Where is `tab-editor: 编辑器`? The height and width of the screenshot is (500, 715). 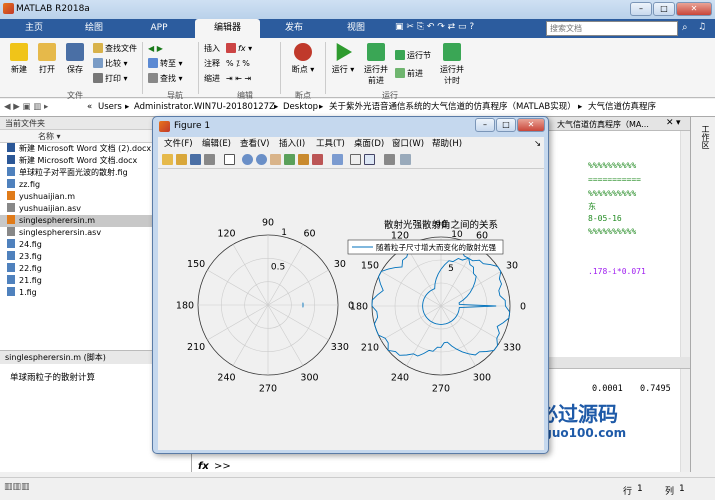
tab-editor: 编辑器 is located at coordinates (227, 28).